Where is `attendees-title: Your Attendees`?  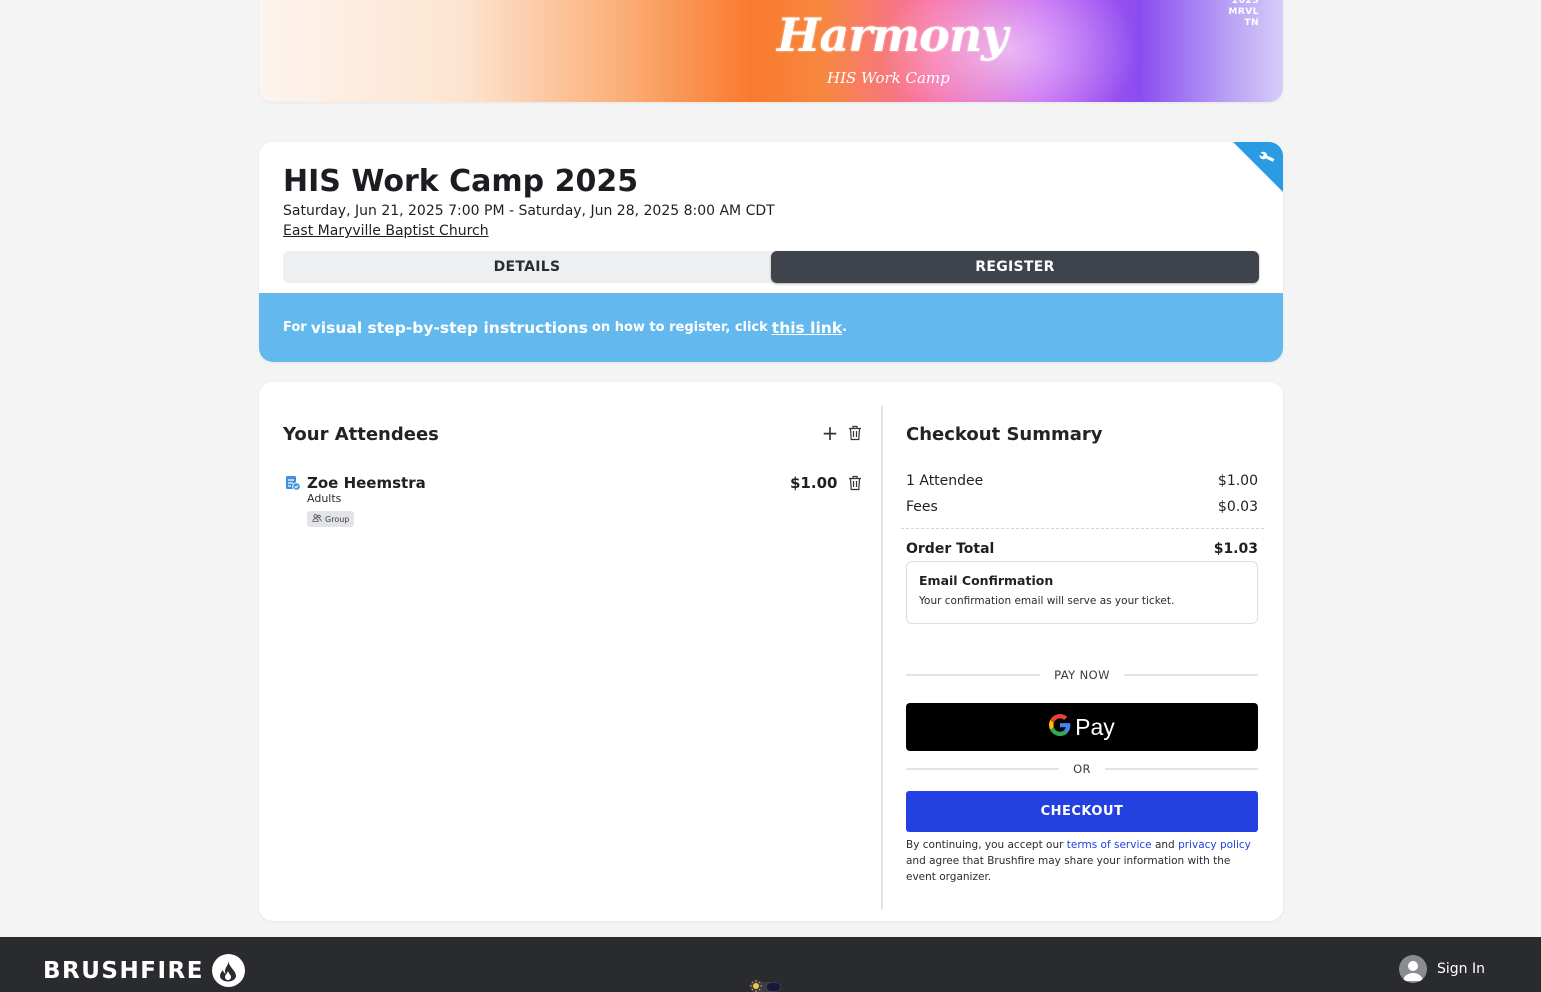
attendees-title: Your Attendees is located at coordinates (361, 434).